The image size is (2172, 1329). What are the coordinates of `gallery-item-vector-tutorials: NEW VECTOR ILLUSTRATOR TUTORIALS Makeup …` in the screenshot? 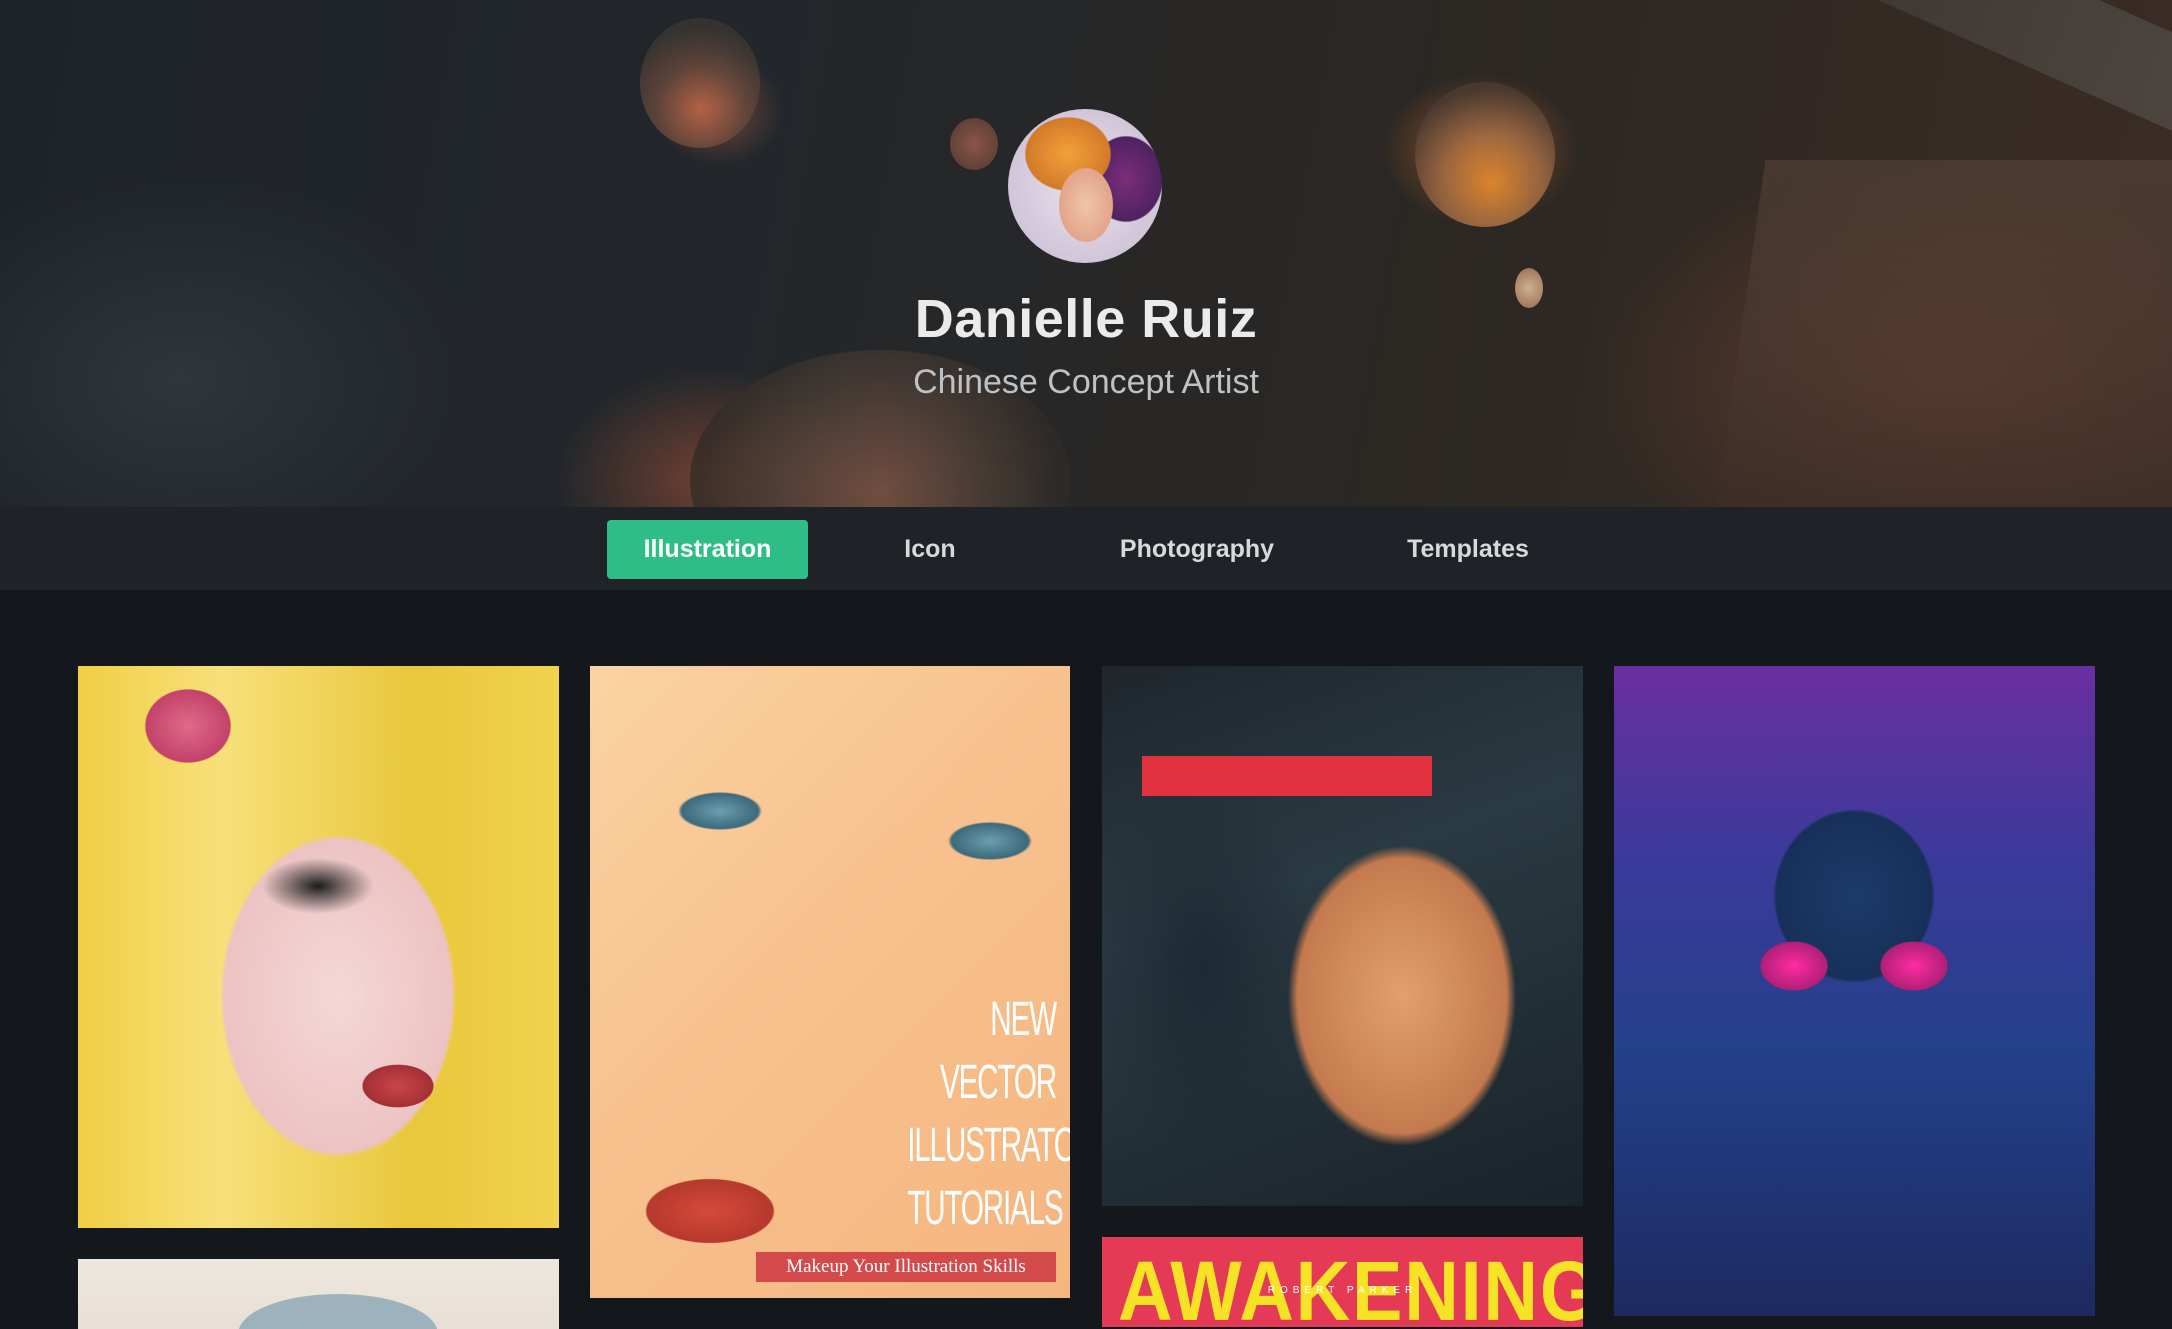 It's located at (830, 982).